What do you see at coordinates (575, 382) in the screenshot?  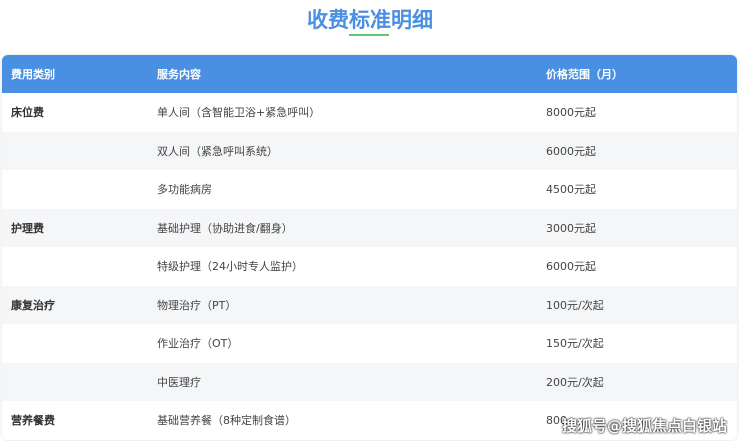 I see `cell-price: 200元/次起` at bounding box center [575, 382].